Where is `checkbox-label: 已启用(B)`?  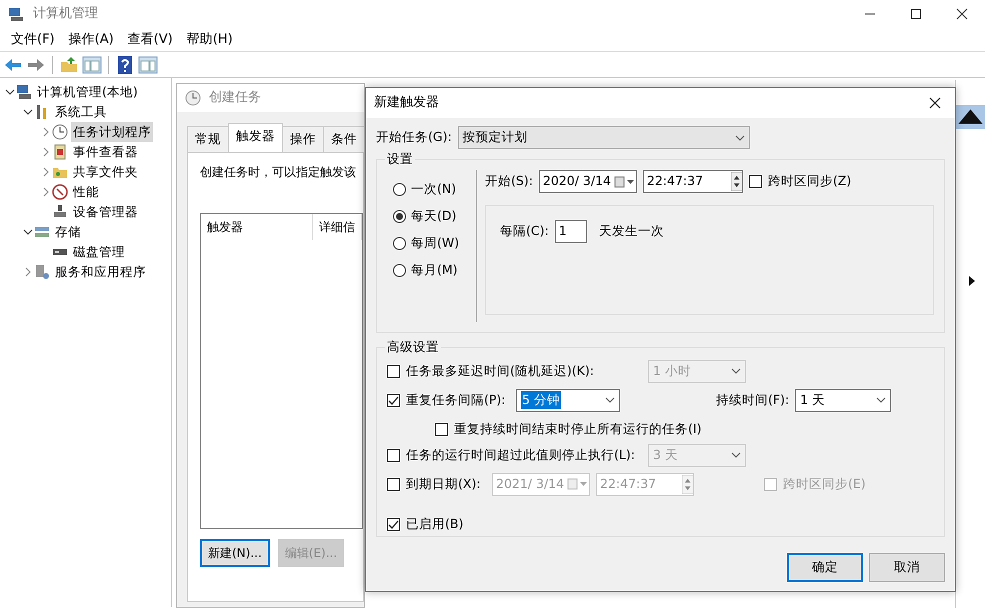 checkbox-label: 已启用(B) is located at coordinates (435, 523).